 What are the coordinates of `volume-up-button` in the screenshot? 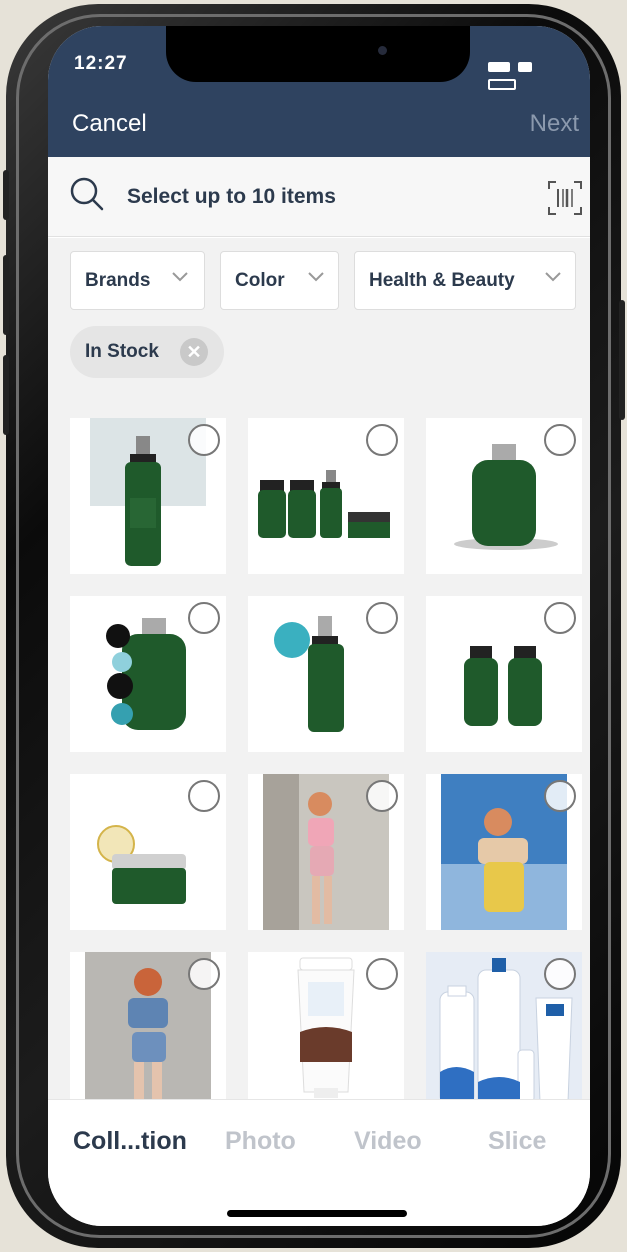 It's located at (6, 295).